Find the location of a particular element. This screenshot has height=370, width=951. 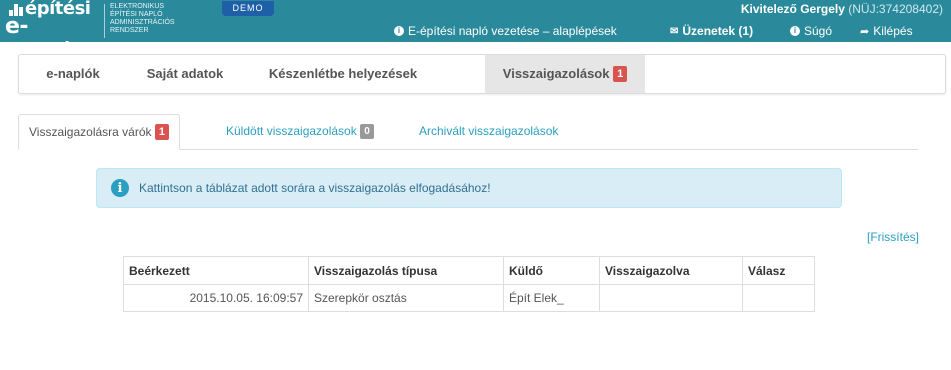

refresh-link: [Frissítés] is located at coordinates (893, 237).